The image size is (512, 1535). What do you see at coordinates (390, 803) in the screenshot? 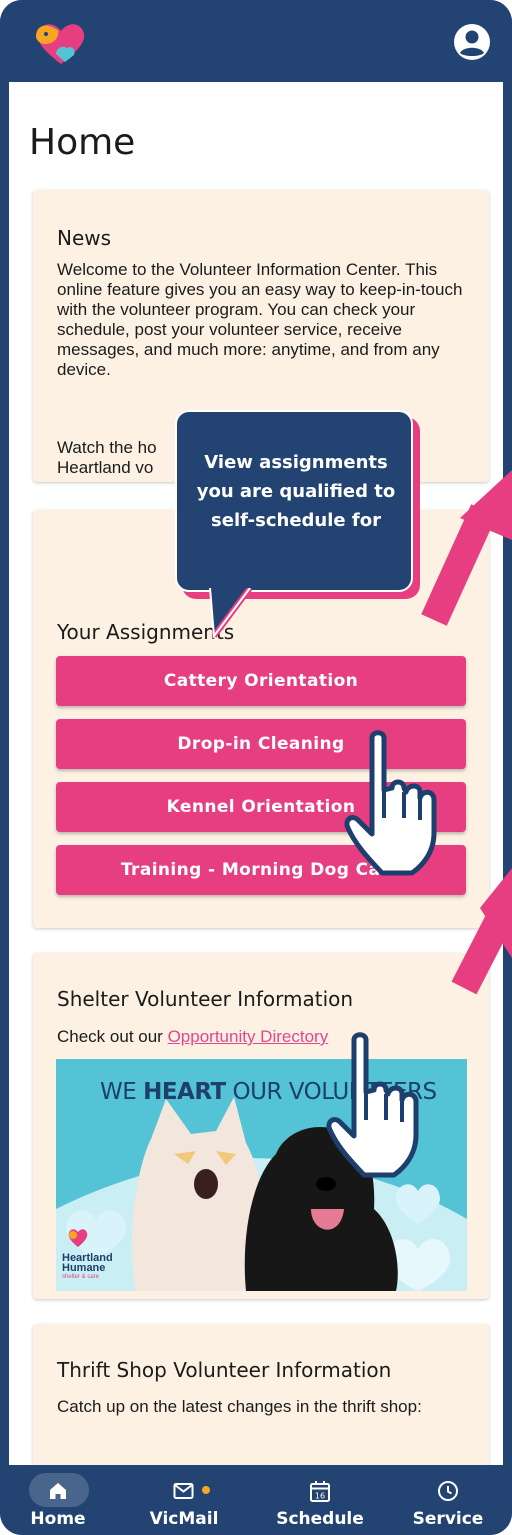
I see `pointing-hand-icon` at bounding box center [390, 803].